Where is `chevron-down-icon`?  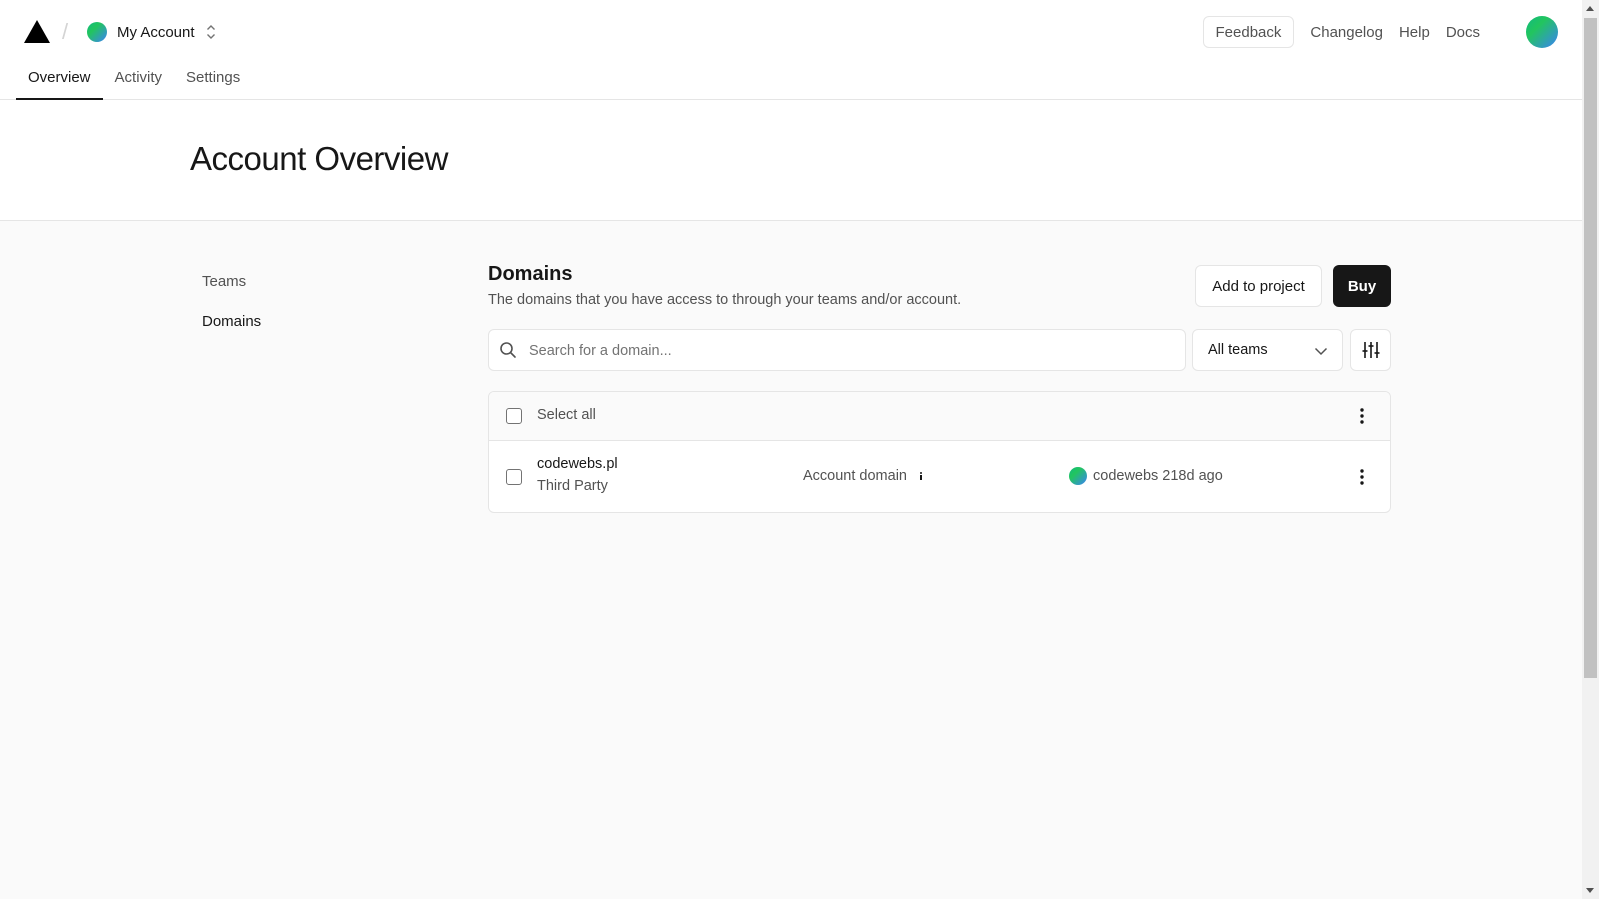 chevron-down-icon is located at coordinates (1321, 351).